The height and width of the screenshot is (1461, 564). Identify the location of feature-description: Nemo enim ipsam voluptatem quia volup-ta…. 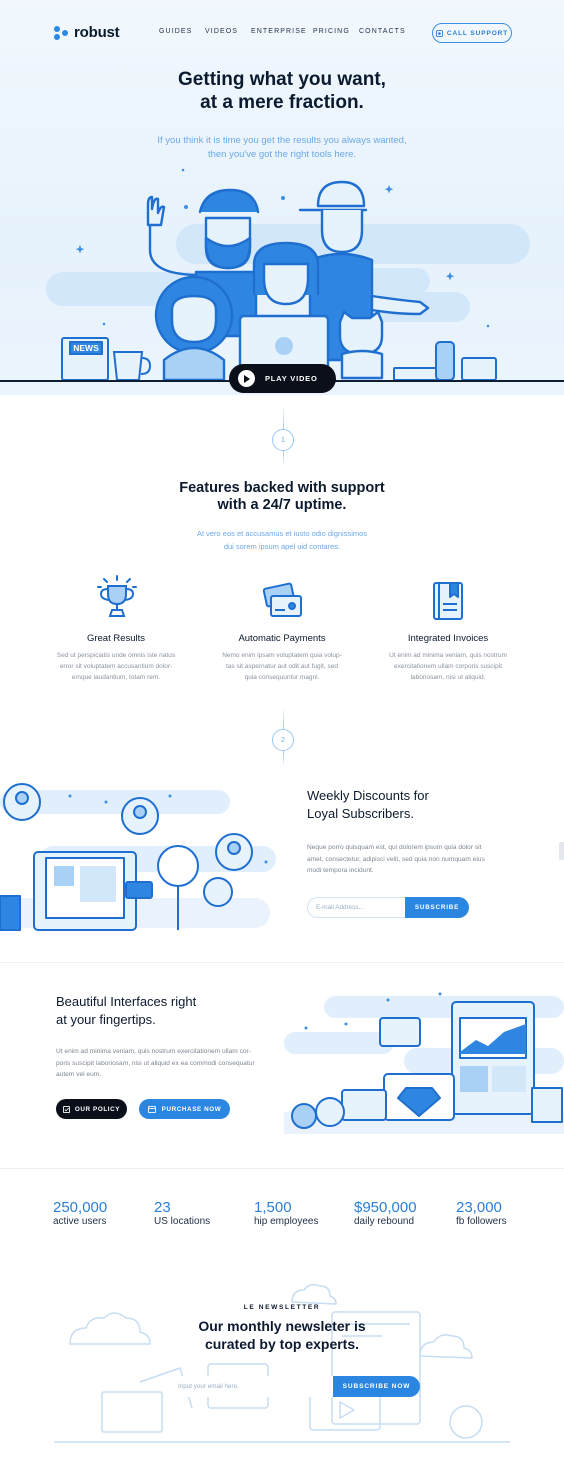
(282, 666).